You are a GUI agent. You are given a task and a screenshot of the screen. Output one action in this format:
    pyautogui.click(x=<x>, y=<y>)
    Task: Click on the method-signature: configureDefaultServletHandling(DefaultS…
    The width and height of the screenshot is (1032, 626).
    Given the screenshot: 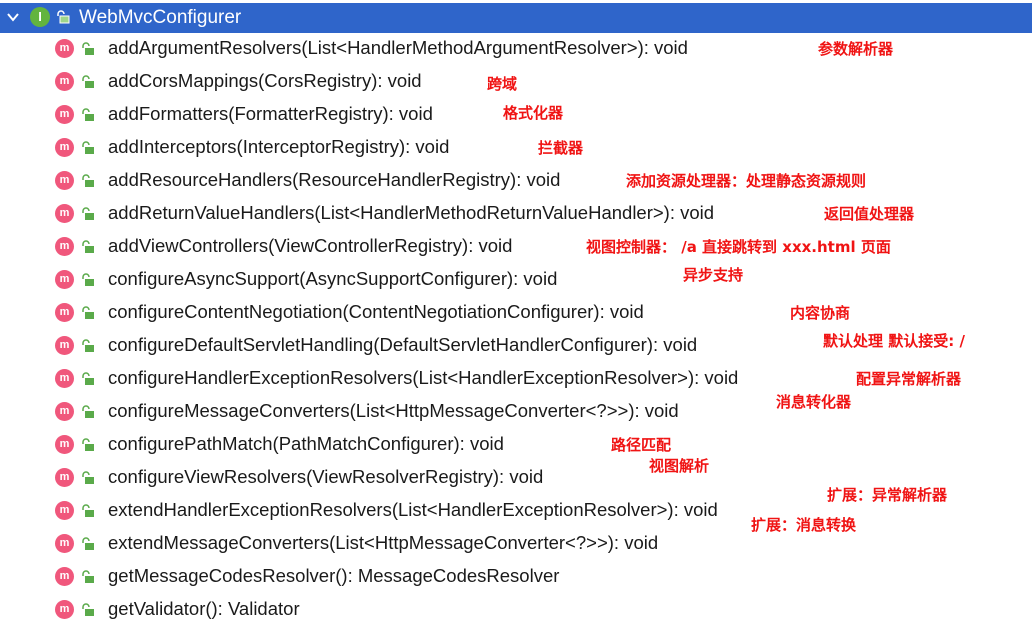 What is the action you would take?
    pyautogui.click(x=403, y=344)
    